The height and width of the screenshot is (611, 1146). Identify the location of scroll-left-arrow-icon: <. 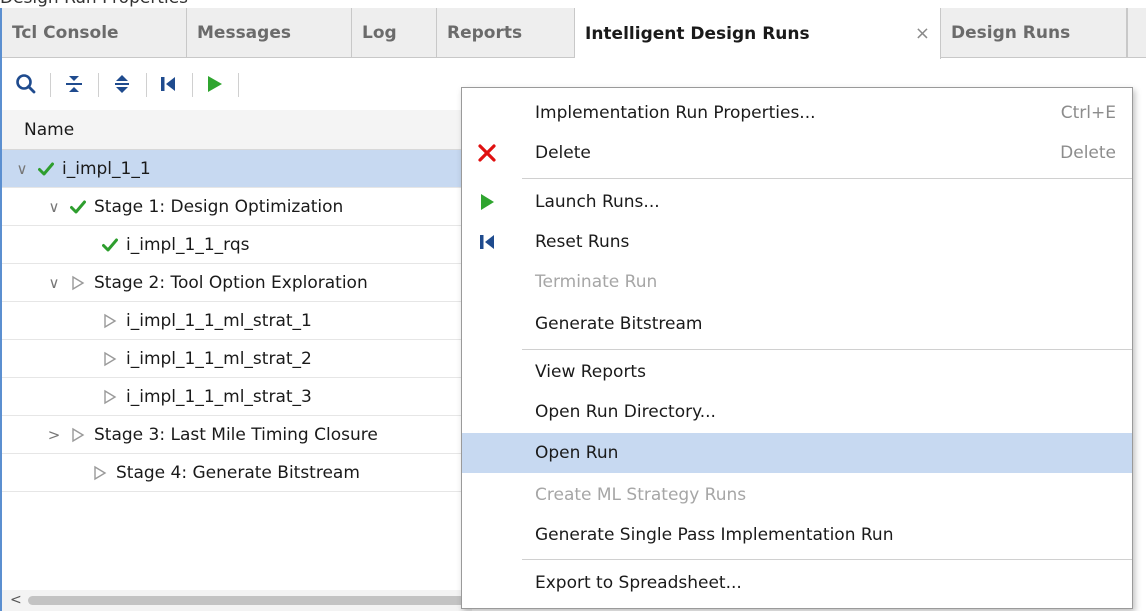
(16, 600).